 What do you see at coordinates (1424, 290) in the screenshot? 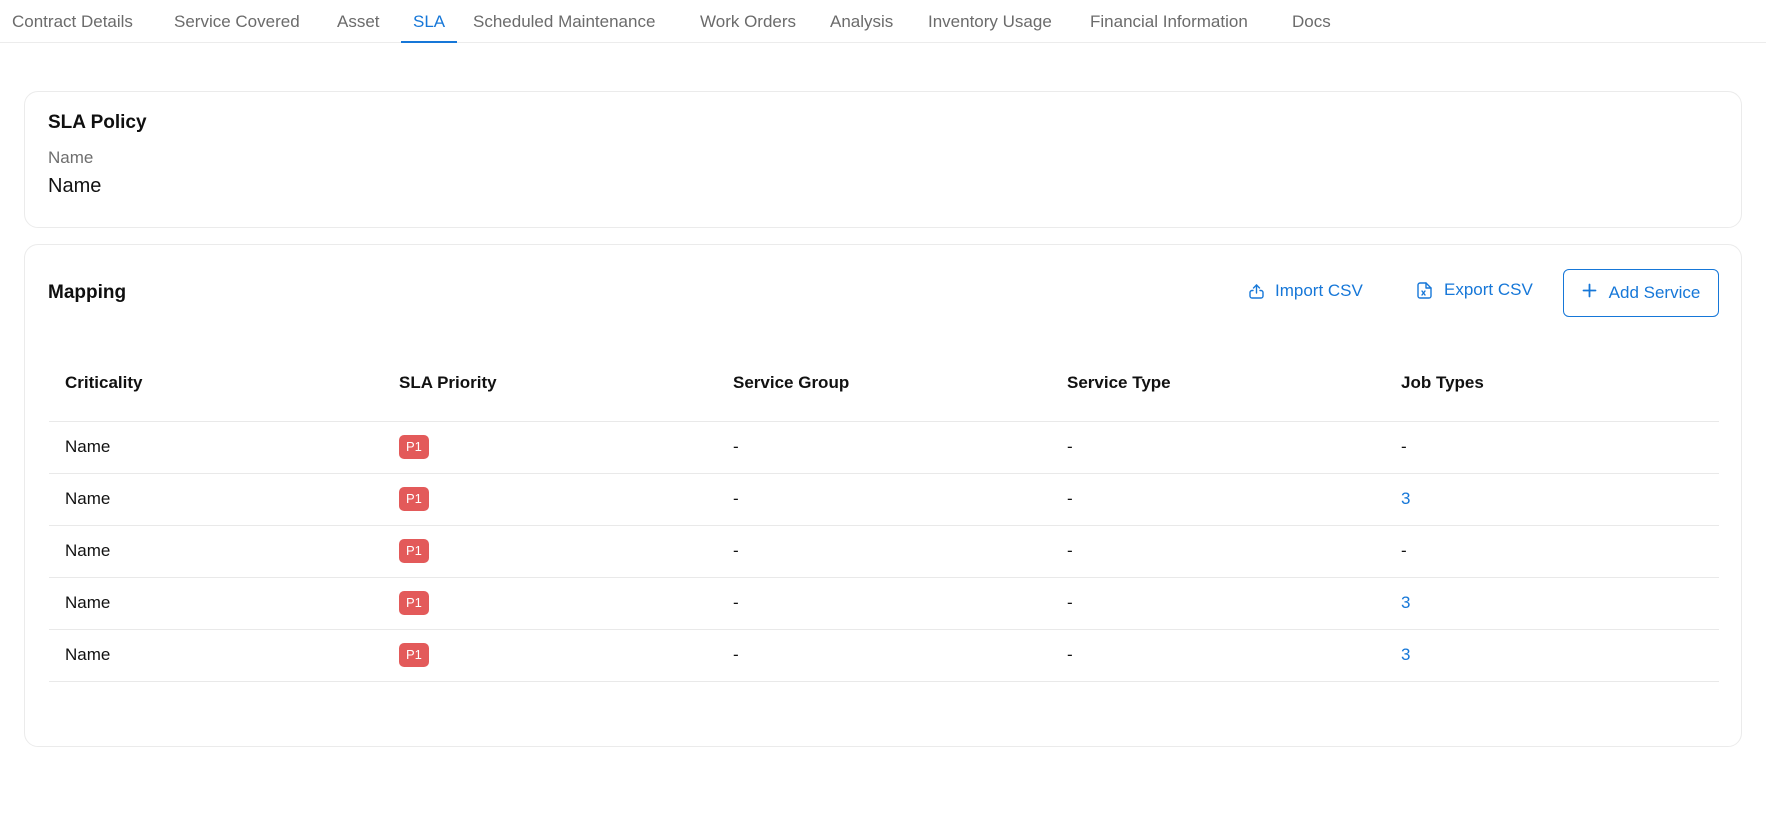
I see `file-export-icon` at bounding box center [1424, 290].